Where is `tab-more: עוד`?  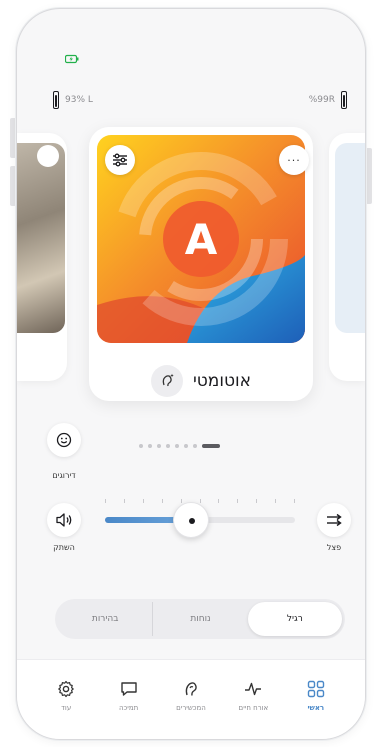
tab-more: עוד is located at coordinates (66, 699).